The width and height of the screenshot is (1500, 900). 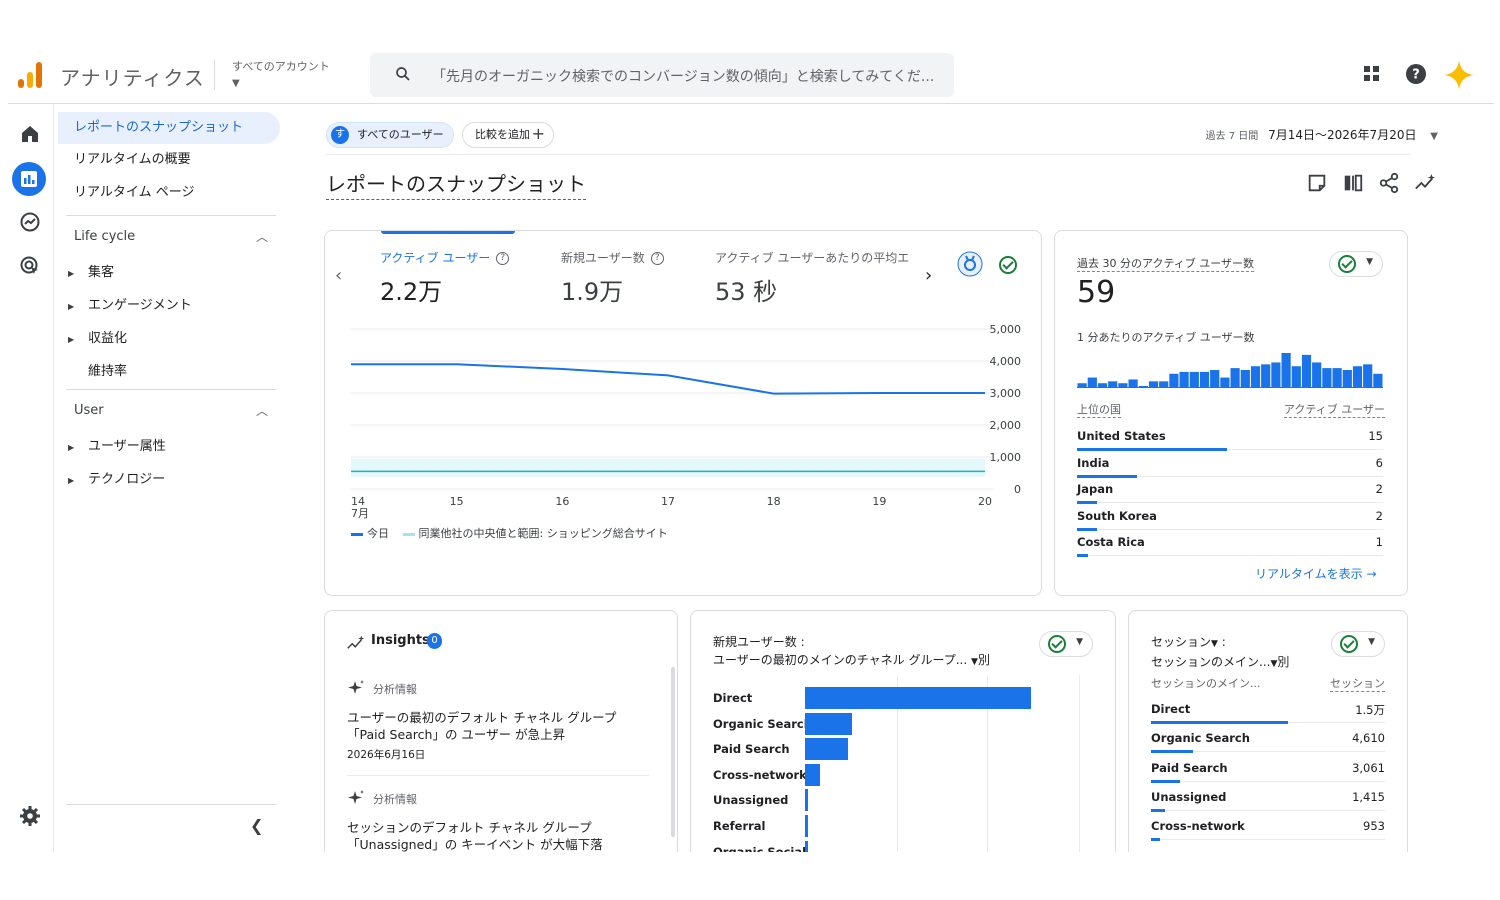 What do you see at coordinates (1268, 710) in the screenshot?
I see `table-row: Direct 1.5万` at bounding box center [1268, 710].